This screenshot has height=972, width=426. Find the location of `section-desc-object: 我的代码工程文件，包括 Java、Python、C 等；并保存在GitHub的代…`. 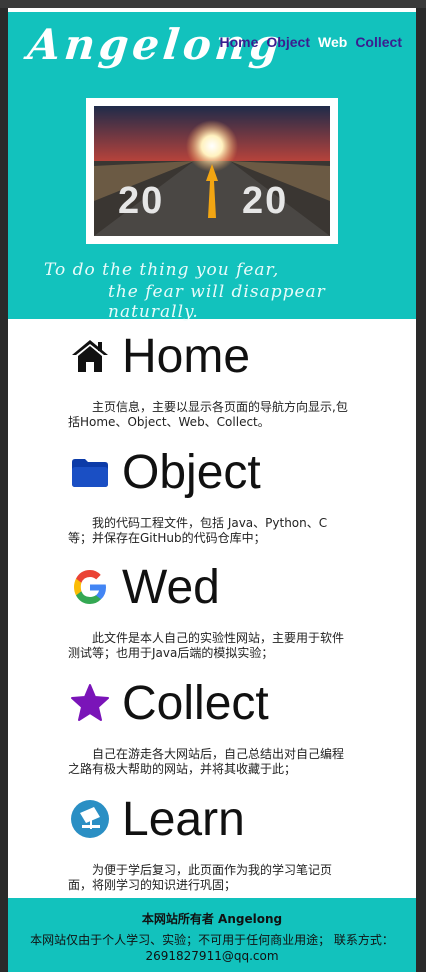

section-desc-object: 我的代码工程文件，包括 Java、Python、C 等；并保存在GitHub的代… is located at coordinates (198, 530).